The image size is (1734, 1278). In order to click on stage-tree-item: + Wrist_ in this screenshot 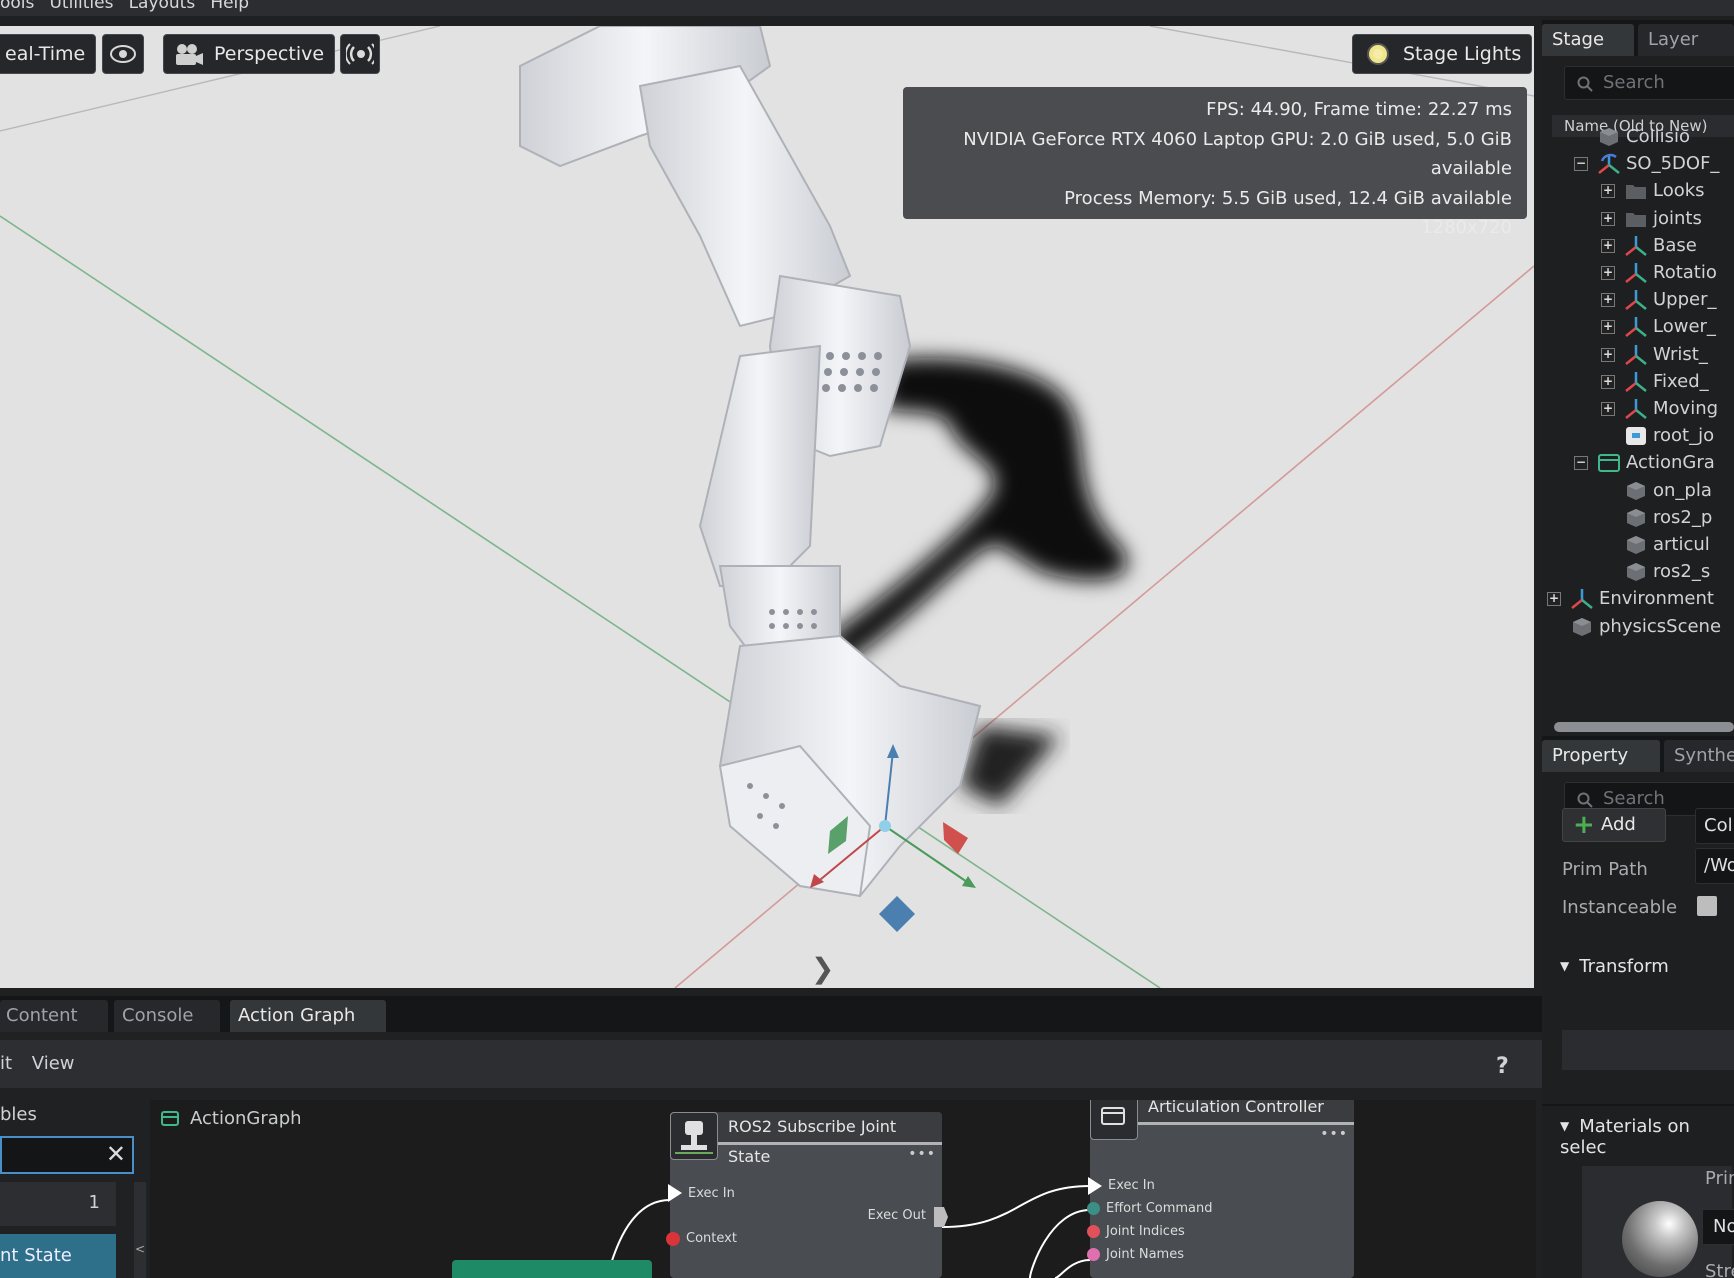, I will do `click(1638, 355)`.